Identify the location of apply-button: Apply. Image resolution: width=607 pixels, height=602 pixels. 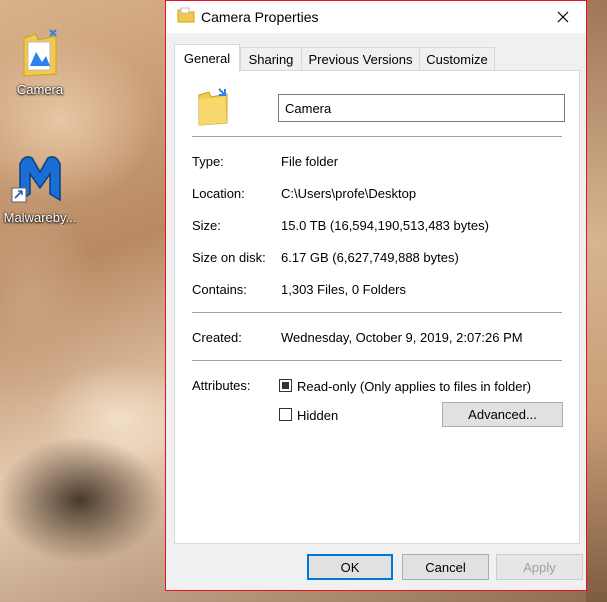
(539, 567).